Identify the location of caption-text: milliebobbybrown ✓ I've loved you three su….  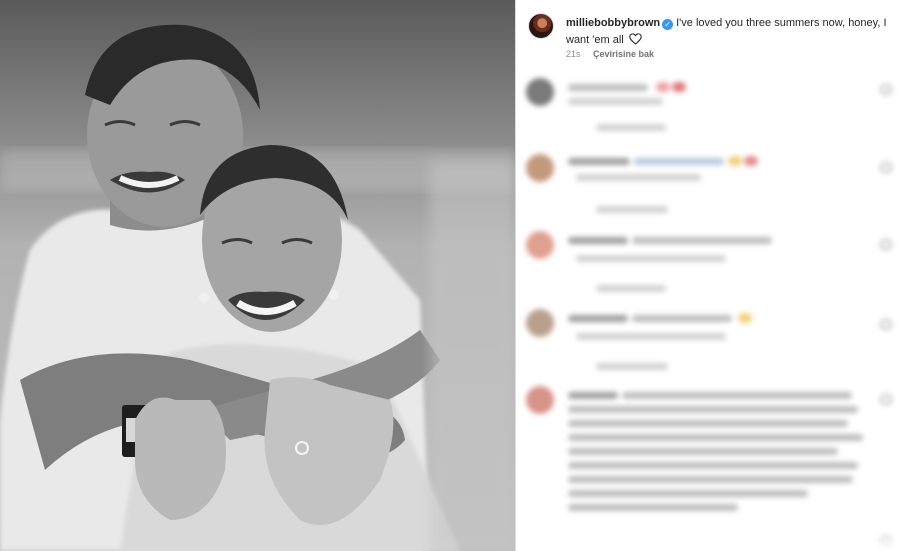
(729, 32).